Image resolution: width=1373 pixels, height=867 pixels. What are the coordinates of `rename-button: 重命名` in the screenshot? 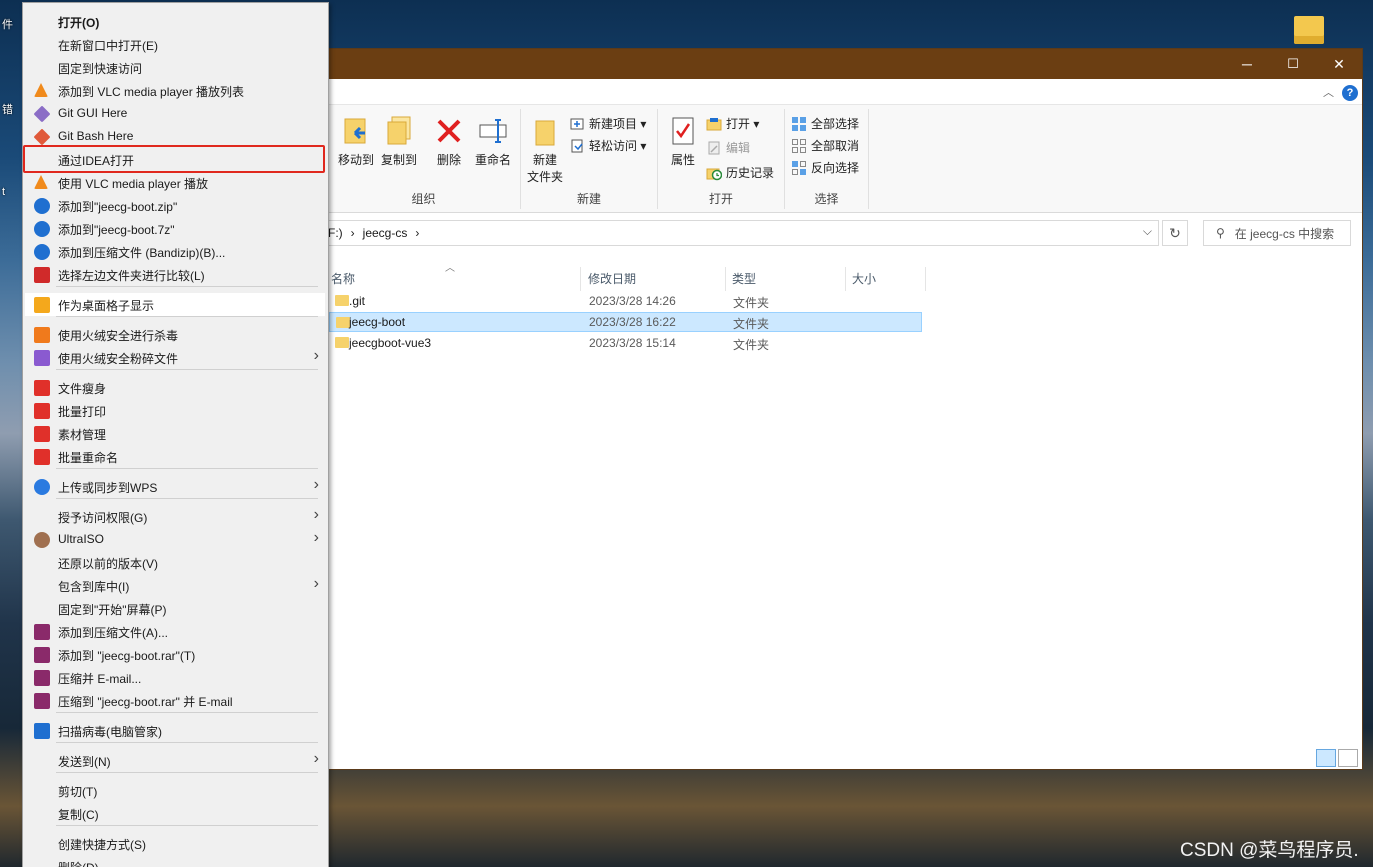 It's located at (493, 141).